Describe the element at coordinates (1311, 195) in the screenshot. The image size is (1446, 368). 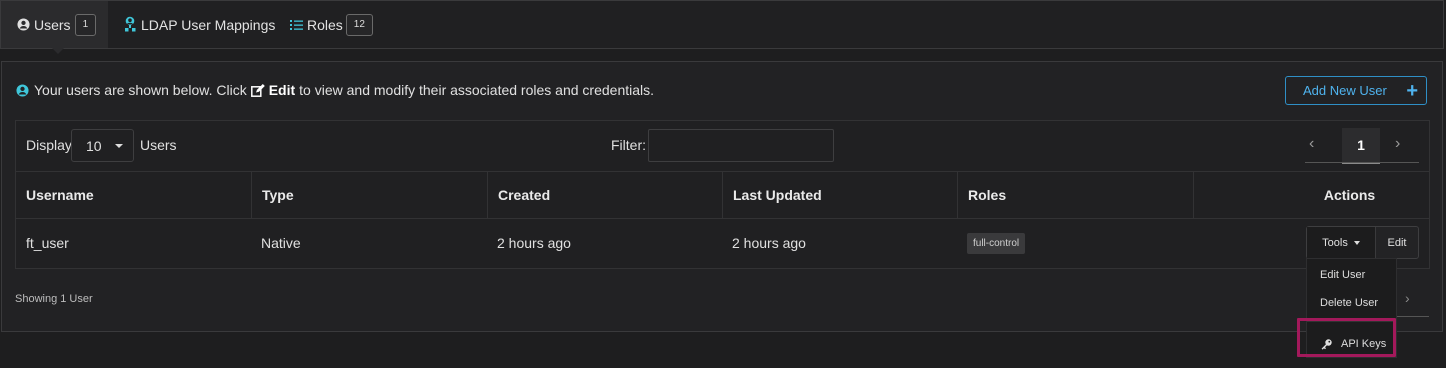
I see `col-actions: Actions` at that location.